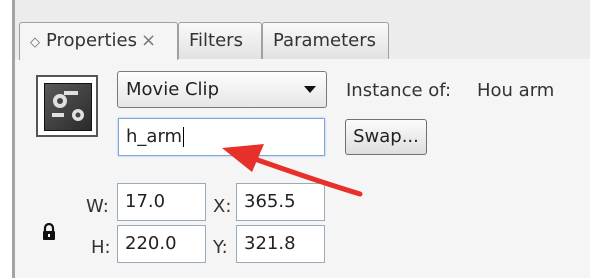  What do you see at coordinates (216, 40) in the screenshot?
I see `tab-filters-label: Filters` at bounding box center [216, 40].